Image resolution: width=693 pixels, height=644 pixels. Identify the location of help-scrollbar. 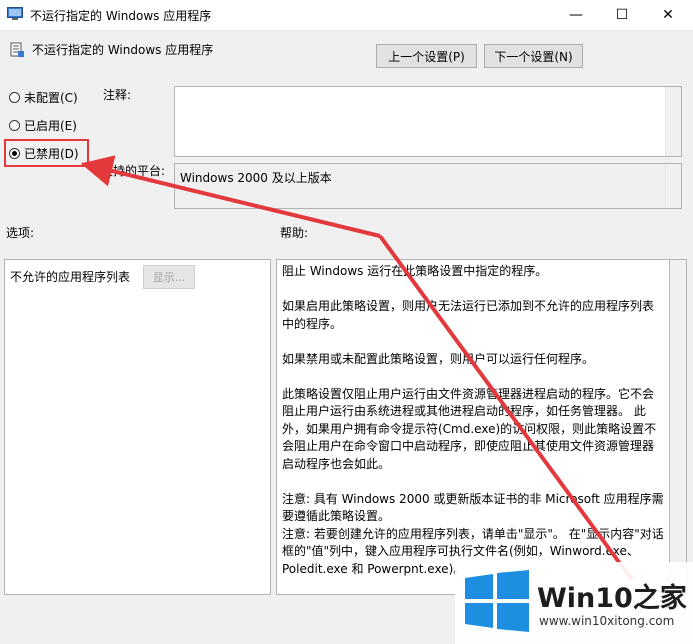
(678, 427).